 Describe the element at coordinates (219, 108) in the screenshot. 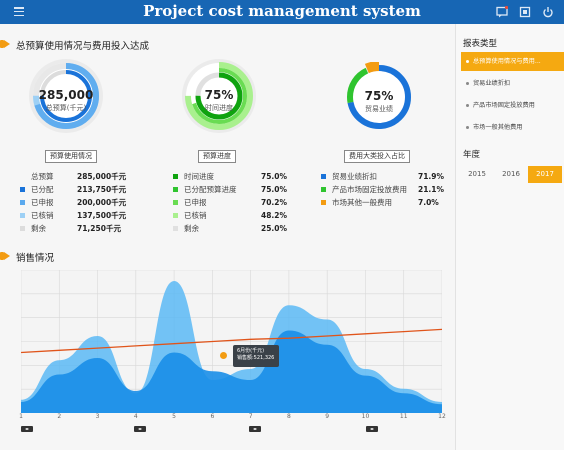

I see `progress-donut-label: 时间进度` at that location.